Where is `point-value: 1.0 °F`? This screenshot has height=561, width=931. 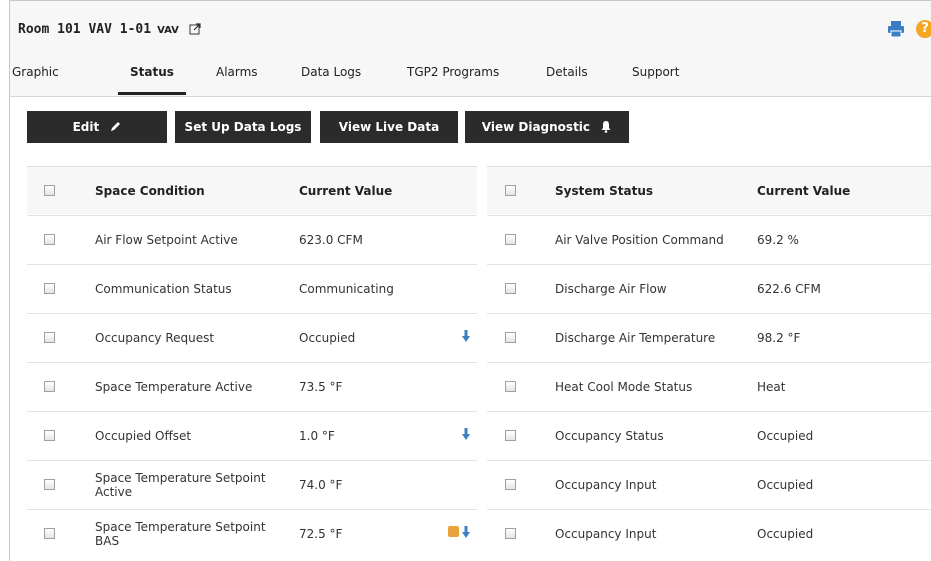
point-value: 1.0 °F is located at coordinates (317, 436).